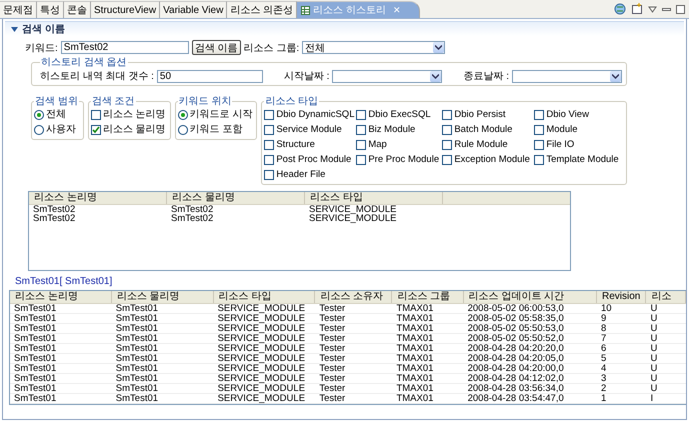 This screenshot has width=689, height=422. I want to click on table-row: SmTest01 SmTest01 SERVICE_MODULE Tester TMAX01 2008-04-28 04:20:00,0 4 U, so click(348, 369).